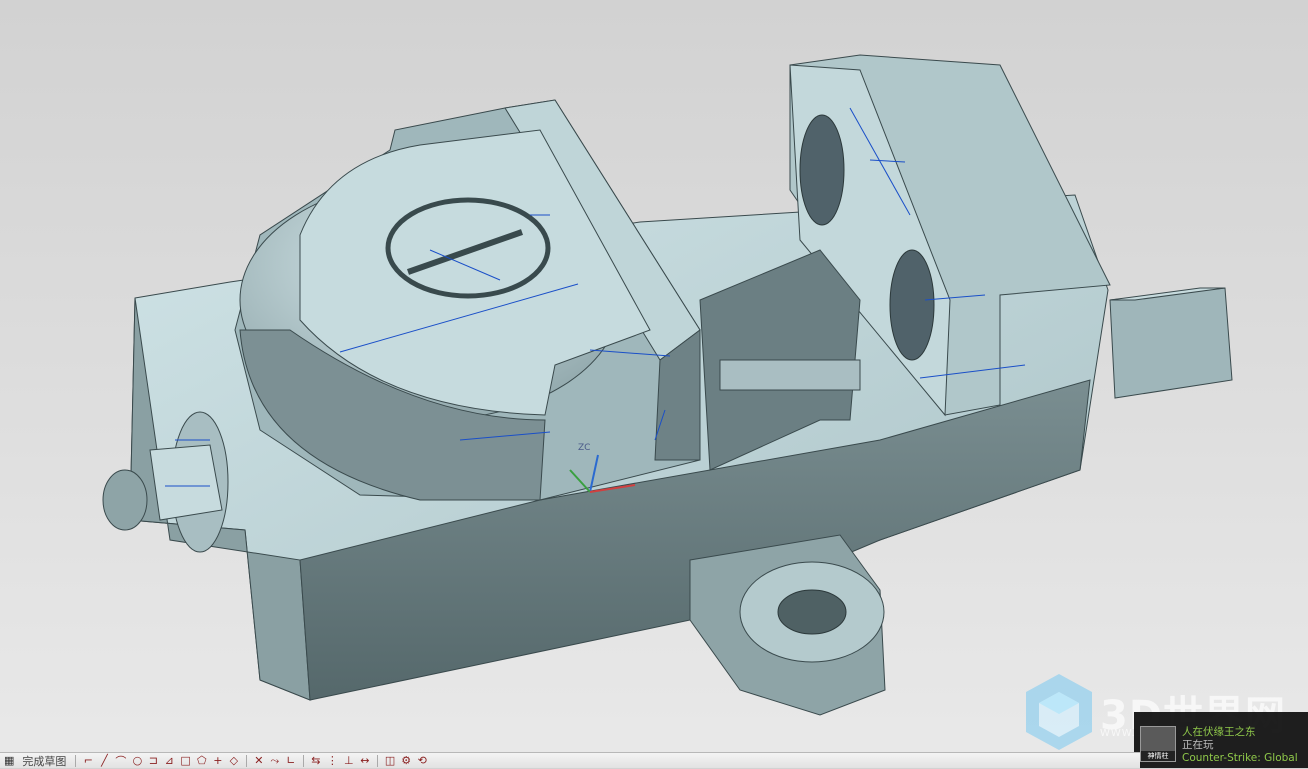  I want to click on pattern-icon: ⋮, so click(332, 761).